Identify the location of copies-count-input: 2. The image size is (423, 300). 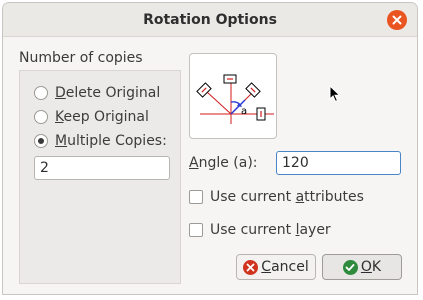
(102, 168).